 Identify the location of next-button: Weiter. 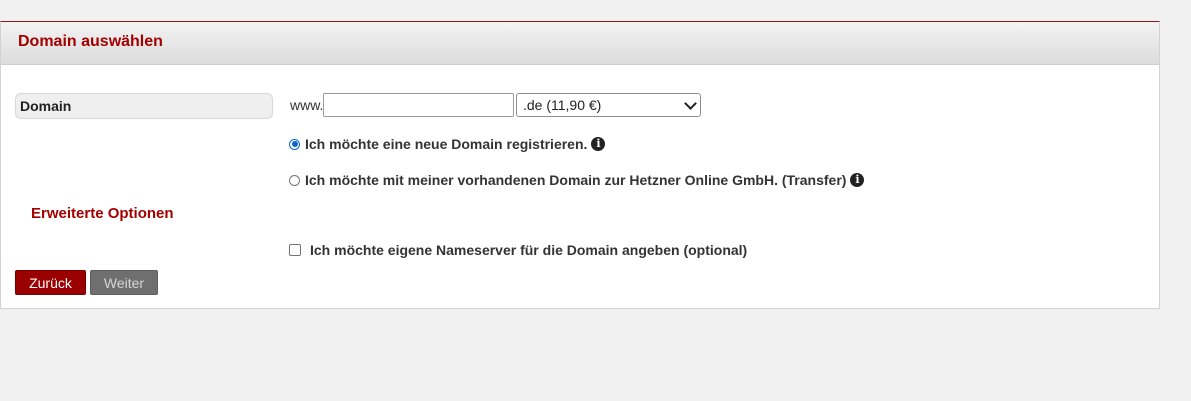
(124, 282).